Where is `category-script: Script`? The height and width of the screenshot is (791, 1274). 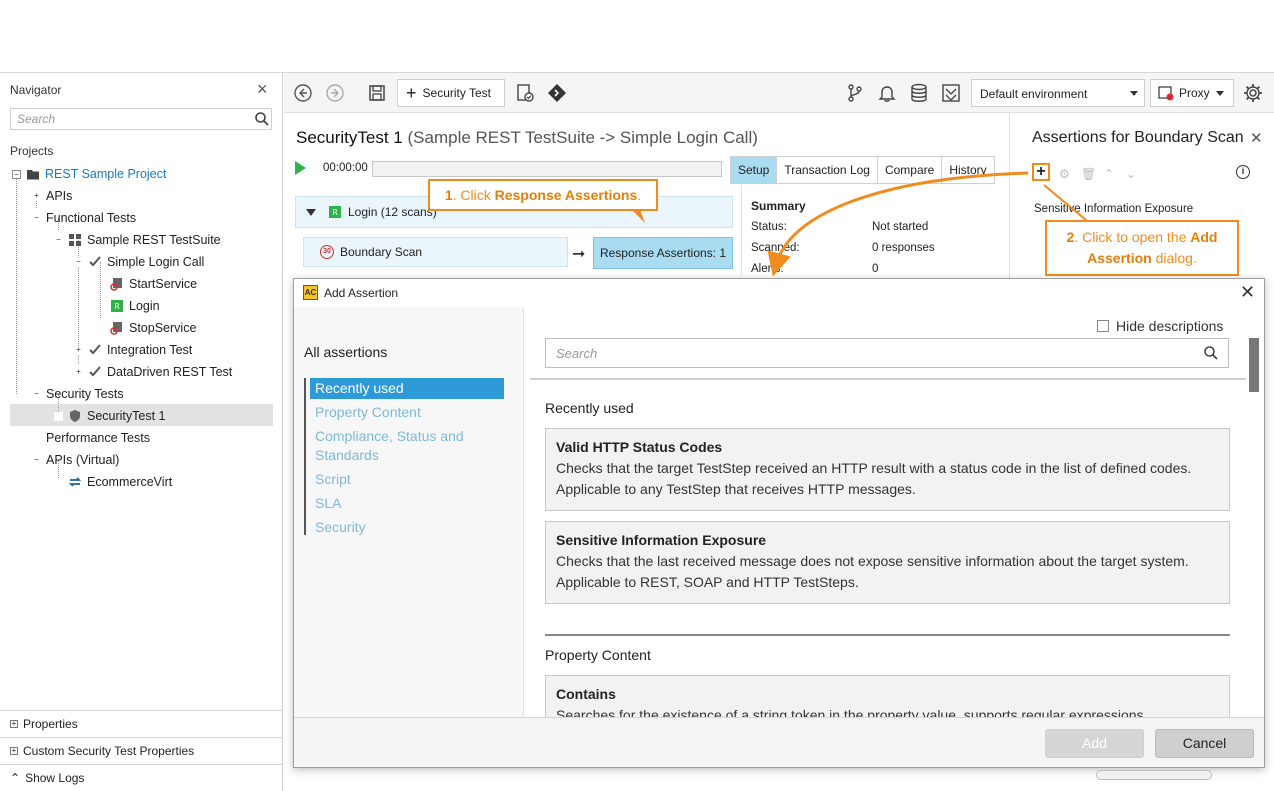 category-script: Script is located at coordinates (407, 479).